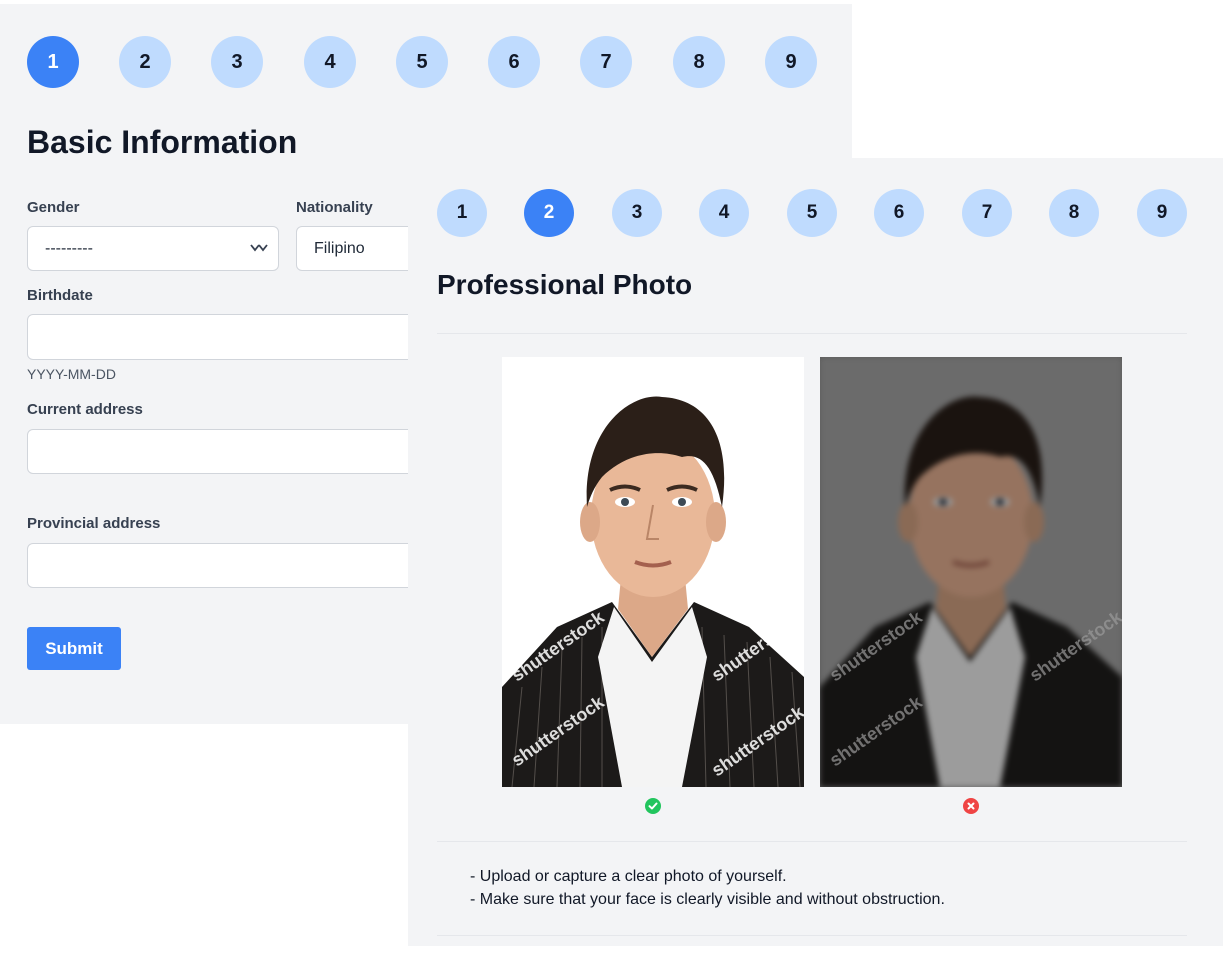 Image resolution: width=1229 pixels, height=953 pixels. I want to click on bad-example-photo: shutterstock shutterstock shutterstock, so click(971, 572).